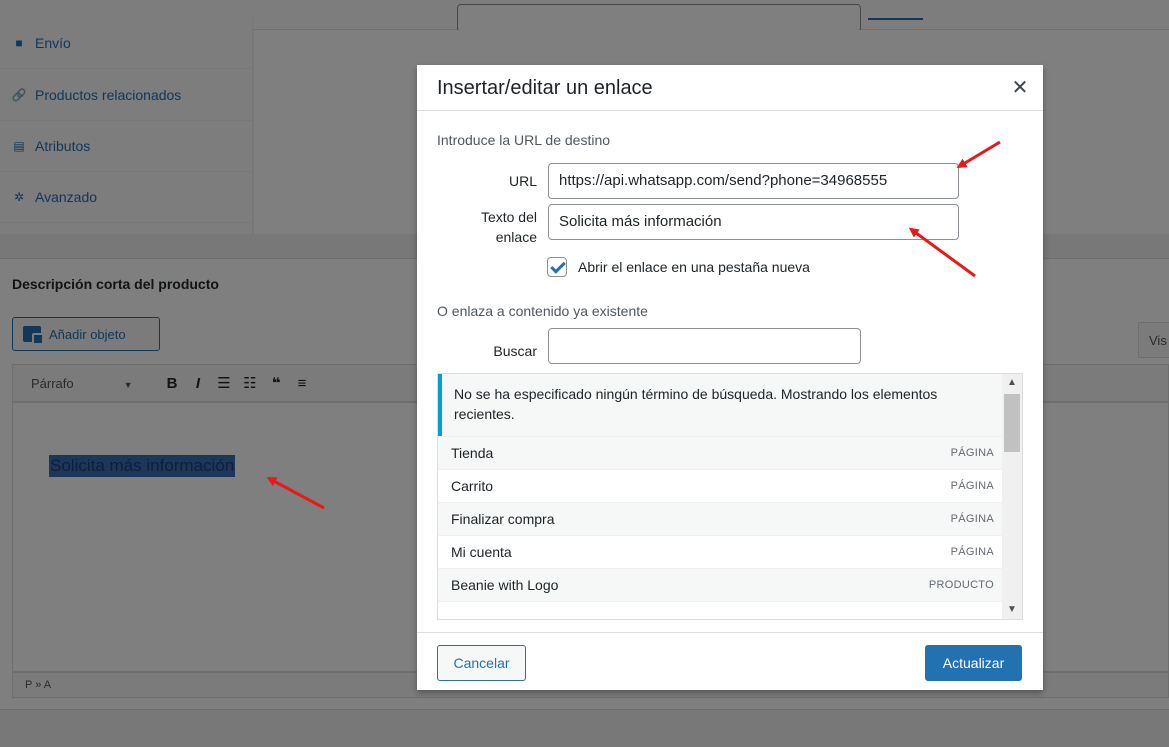 The width and height of the screenshot is (1169, 747). Describe the element at coordinates (481, 663) in the screenshot. I see `cancel-button: Cancelar` at that location.